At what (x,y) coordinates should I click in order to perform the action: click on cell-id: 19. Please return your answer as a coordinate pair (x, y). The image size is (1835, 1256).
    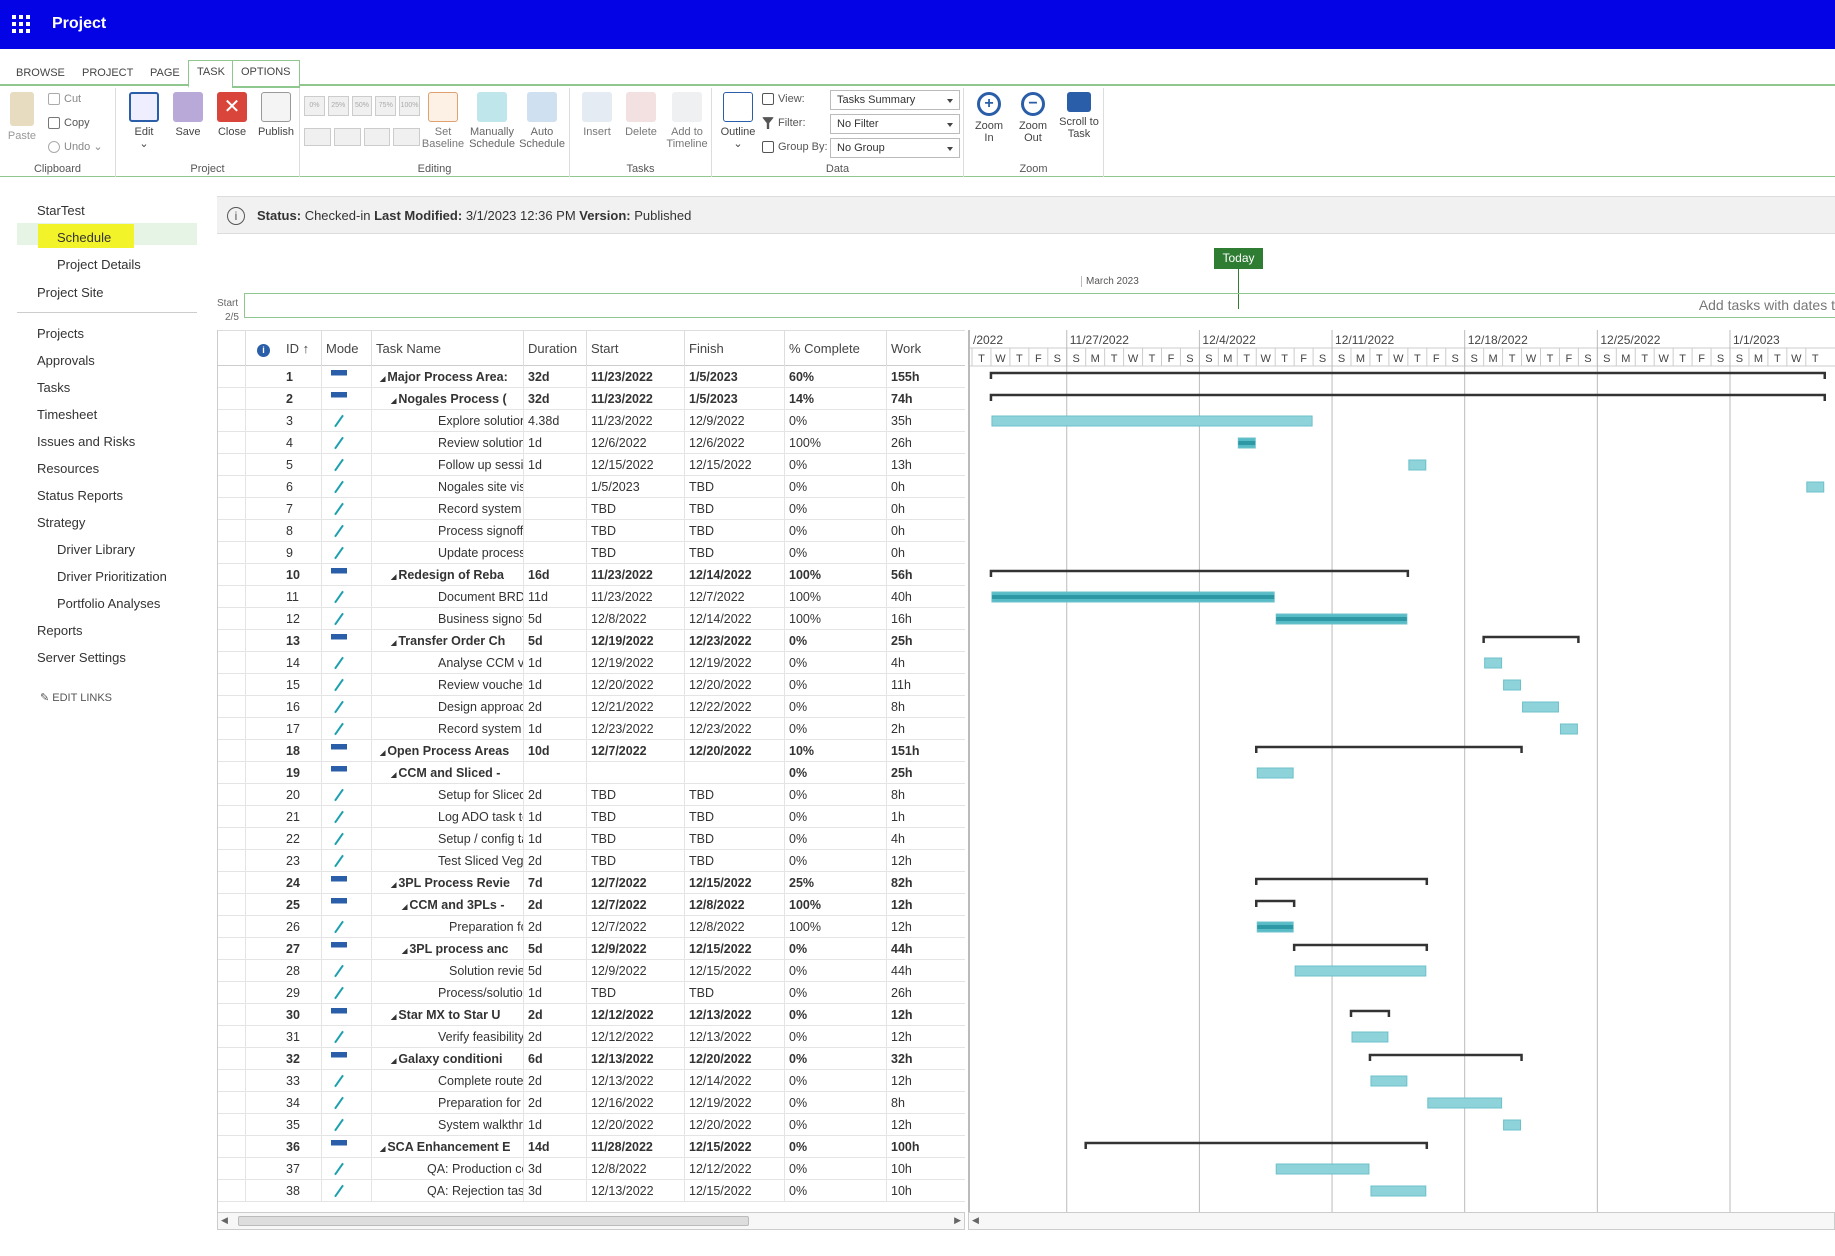
    Looking at the image, I should click on (302, 773).